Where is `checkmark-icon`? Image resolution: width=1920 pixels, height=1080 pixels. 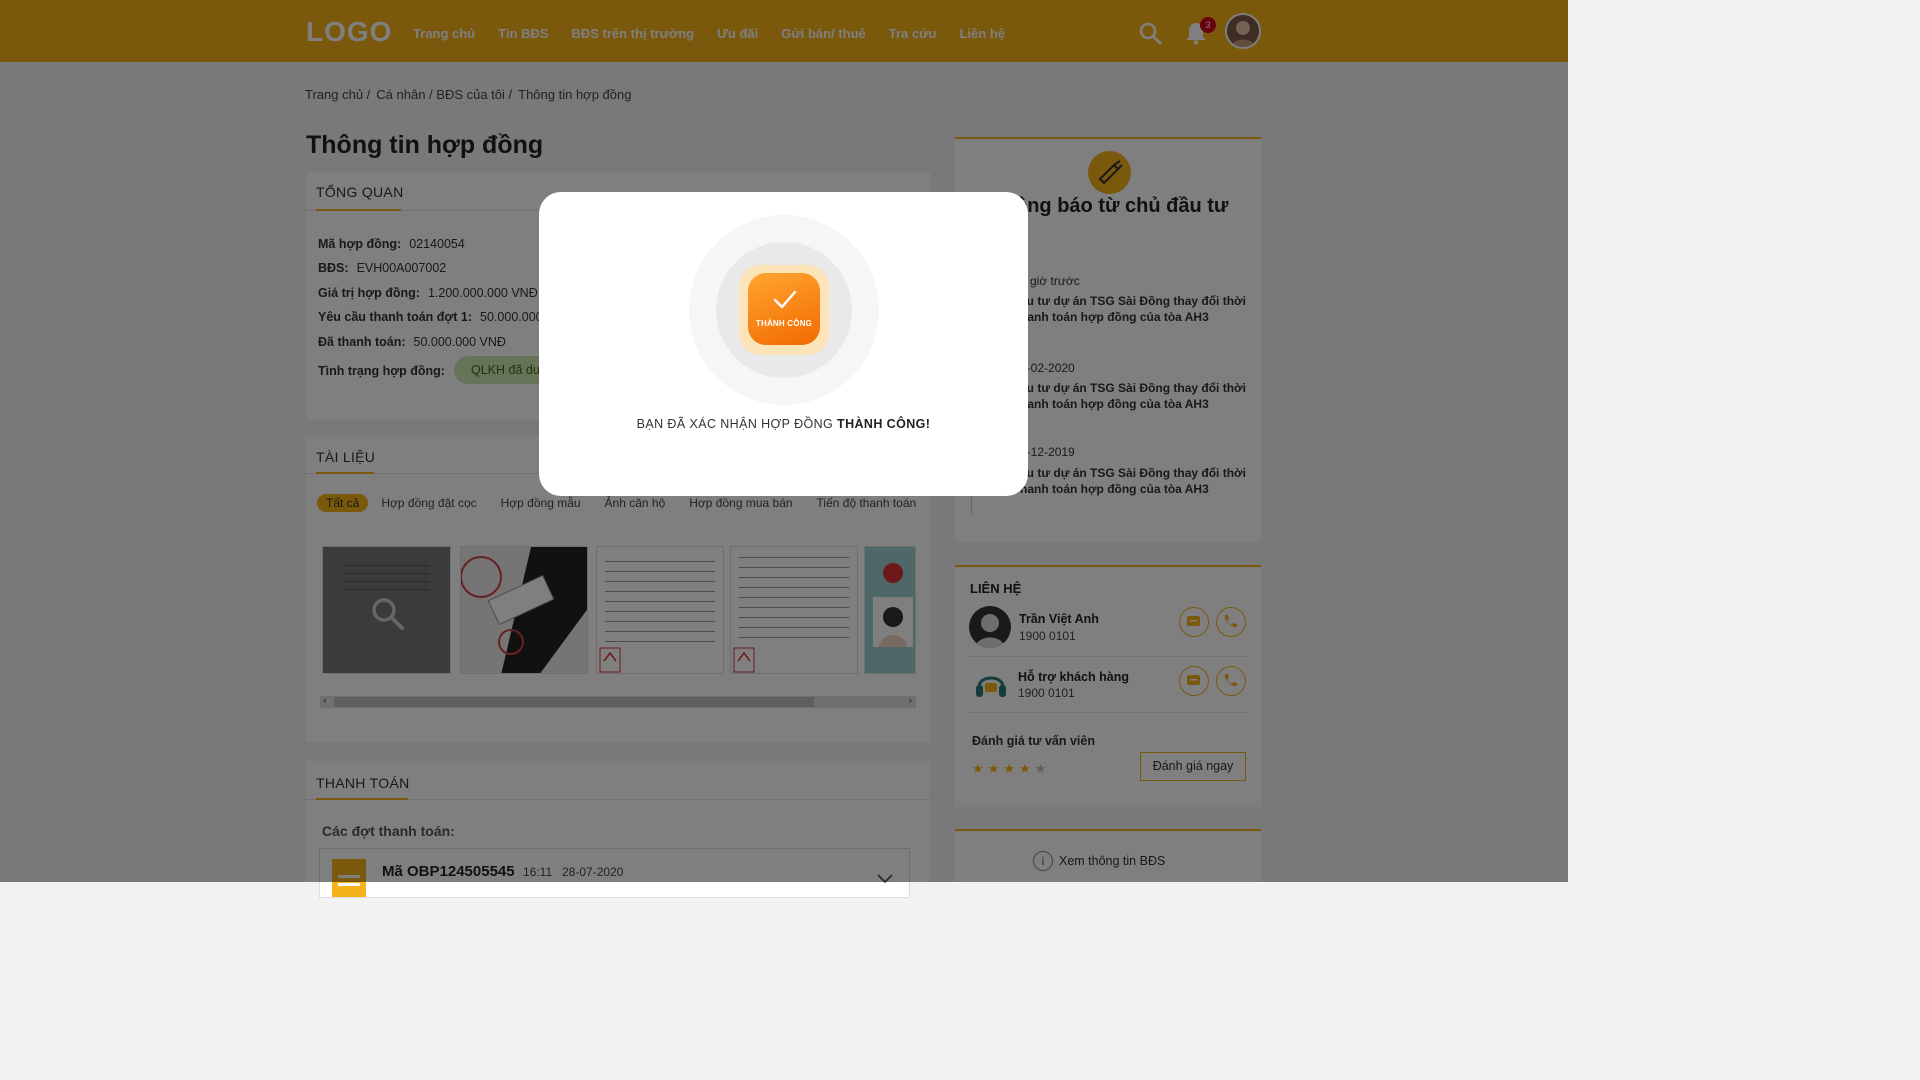
checkmark-icon is located at coordinates (785, 299).